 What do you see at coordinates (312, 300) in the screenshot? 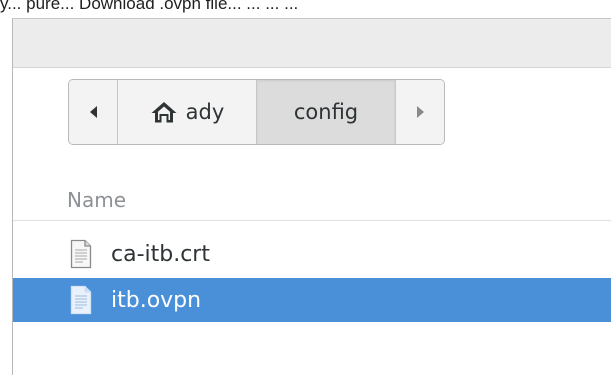
I see `file-row-itb-ovpn: itb.ovpn` at bounding box center [312, 300].